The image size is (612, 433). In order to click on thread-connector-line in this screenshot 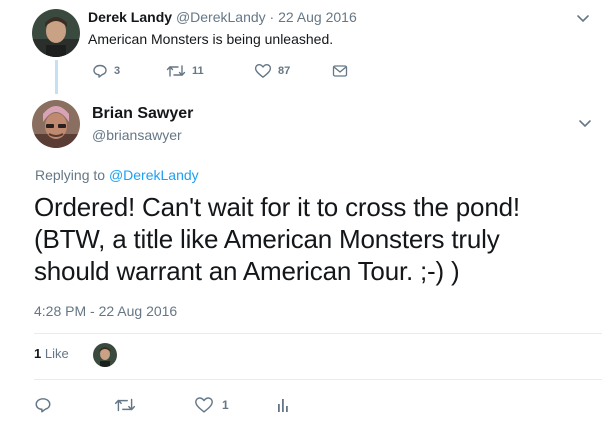, I will do `click(56, 77)`.